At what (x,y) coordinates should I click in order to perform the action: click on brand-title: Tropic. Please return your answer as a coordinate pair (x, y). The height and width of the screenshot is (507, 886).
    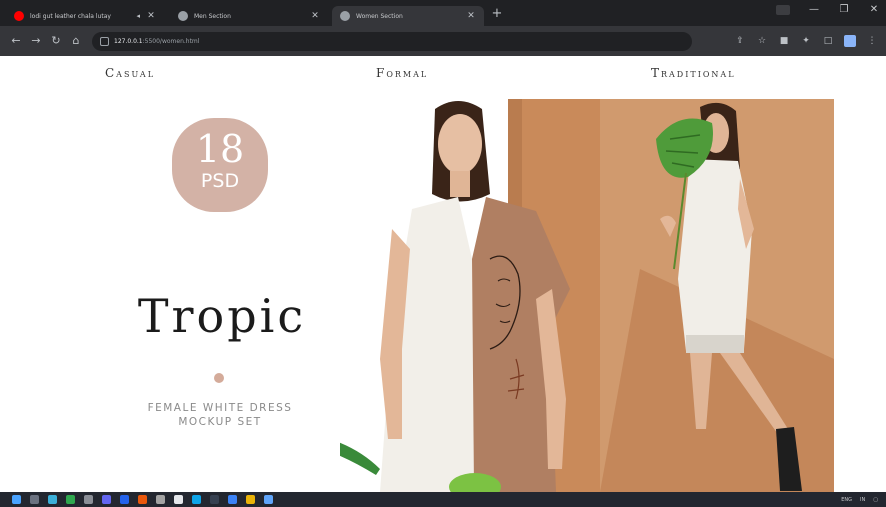
    Looking at the image, I should click on (222, 316).